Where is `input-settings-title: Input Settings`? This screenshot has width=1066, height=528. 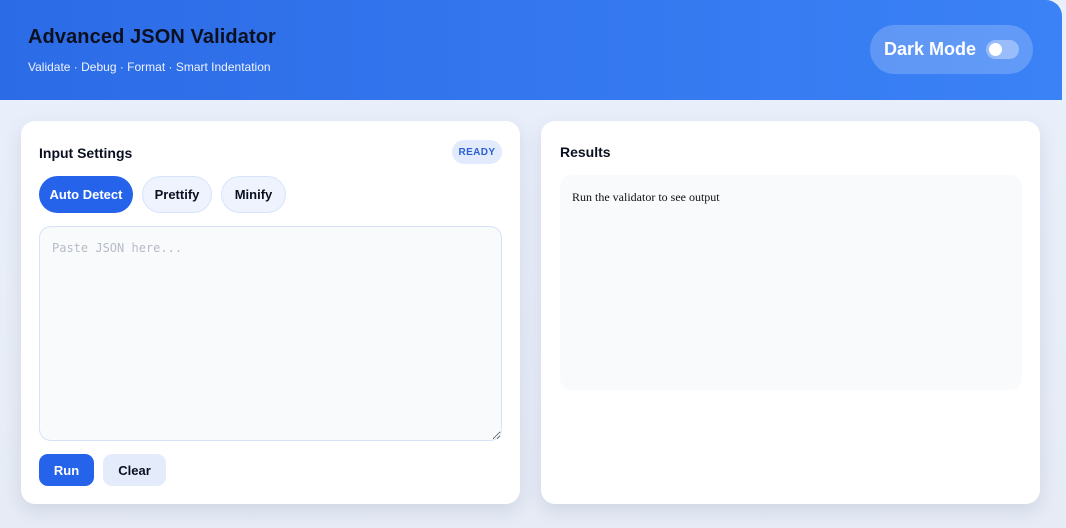 input-settings-title: Input Settings is located at coordinates (86, 153).